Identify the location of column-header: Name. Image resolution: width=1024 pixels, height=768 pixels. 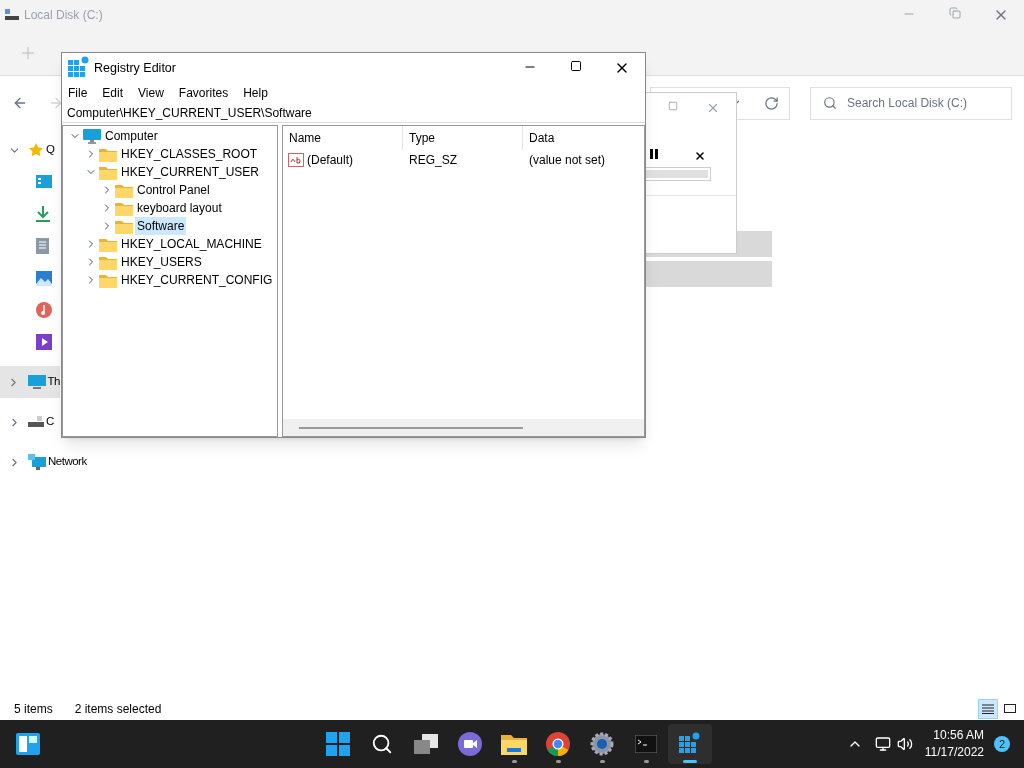
(343, 138).